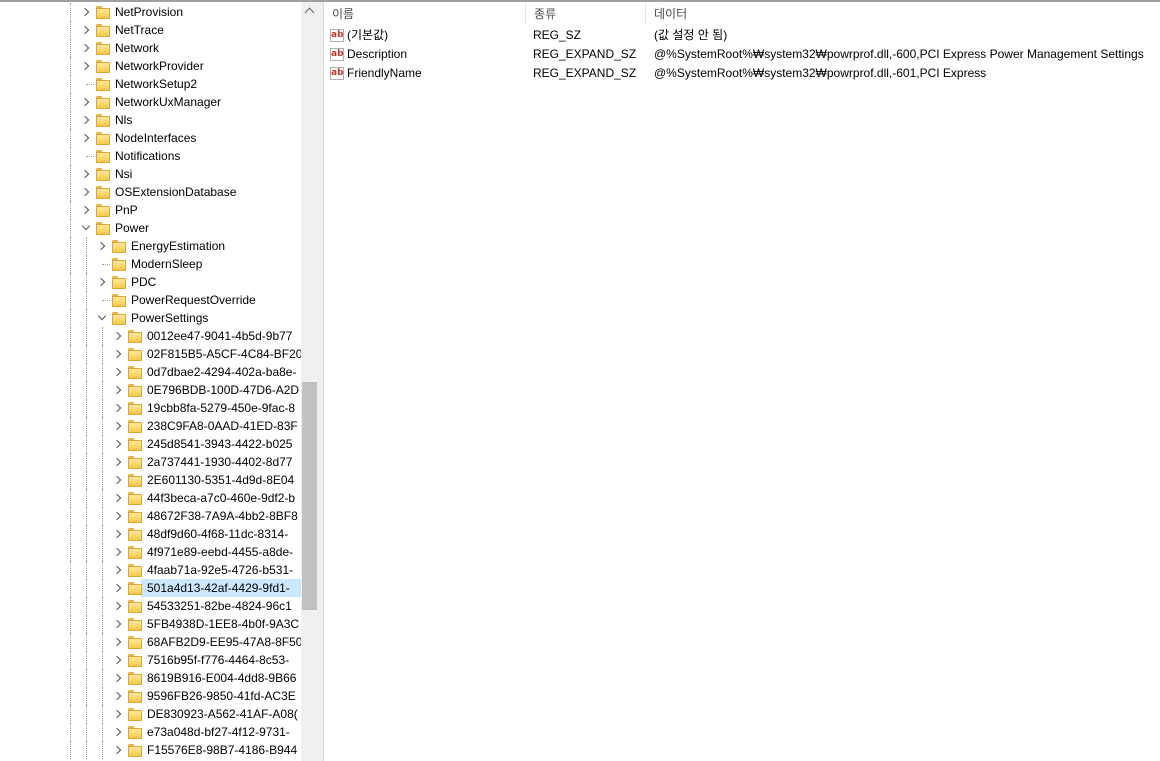 The width and height of the screenshot is (1160, 761). I want to click on tree-item: ModernSleep, so click(150, 264).